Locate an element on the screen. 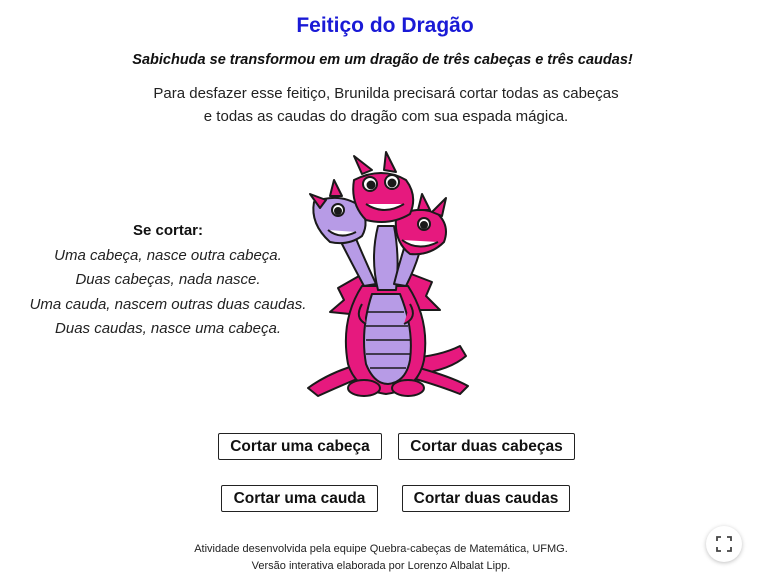 This screenshot has width=757, height=577. cut-one-head-button: Cortar uma cabeça is located at coordinates (300, 446).